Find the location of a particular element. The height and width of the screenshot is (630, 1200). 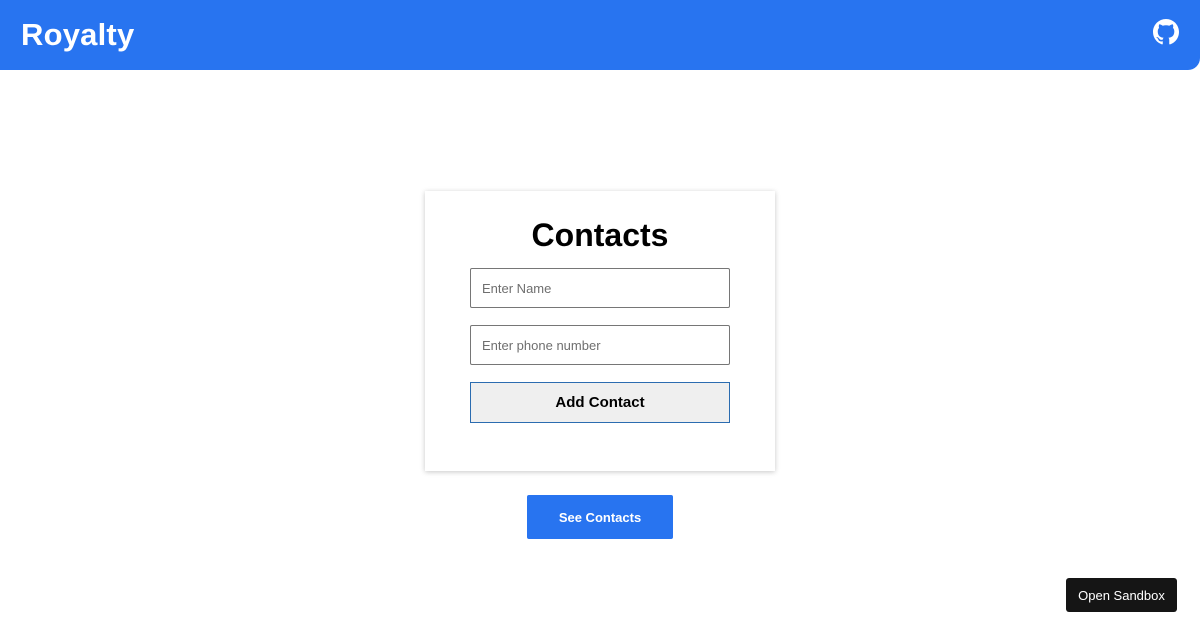

github-icon-glyph is located at coordinates (1166, 32).